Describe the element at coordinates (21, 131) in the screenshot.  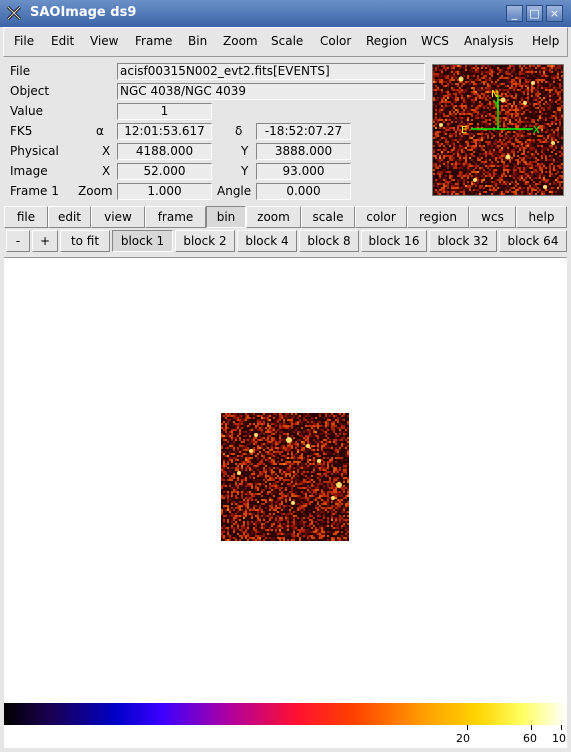
I see `fk5-label: FK5` at that location.